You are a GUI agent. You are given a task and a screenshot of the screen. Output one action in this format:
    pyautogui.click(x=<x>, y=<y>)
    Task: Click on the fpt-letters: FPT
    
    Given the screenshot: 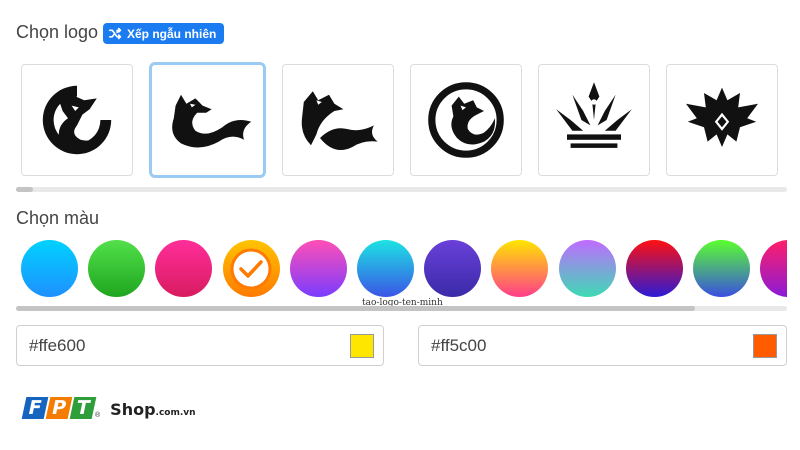 What is the action you would take?
    pyautogui.click(x=59, y=408)
    